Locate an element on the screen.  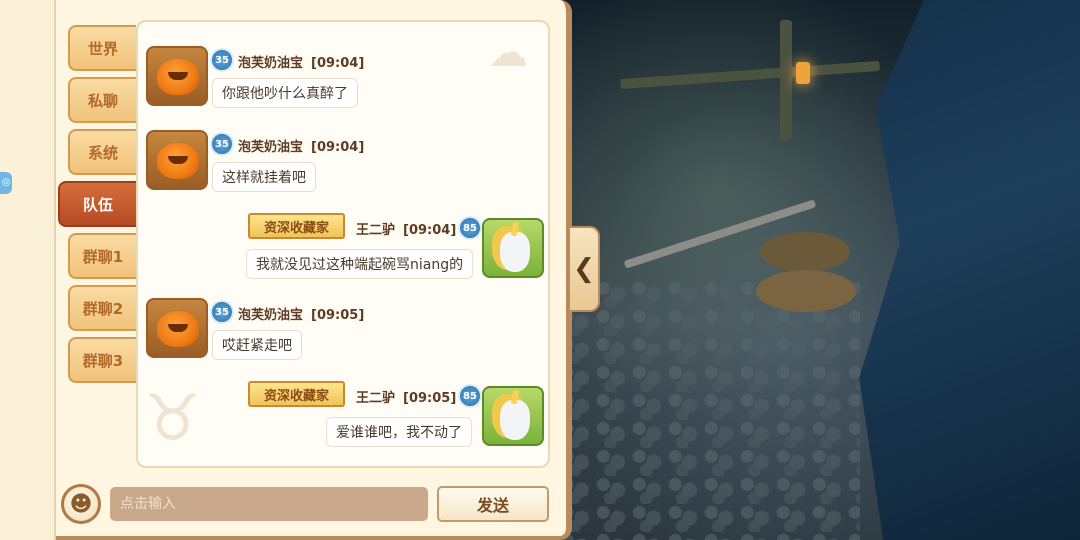
tab-team: 队伍 is located at coordinates (97, 204).